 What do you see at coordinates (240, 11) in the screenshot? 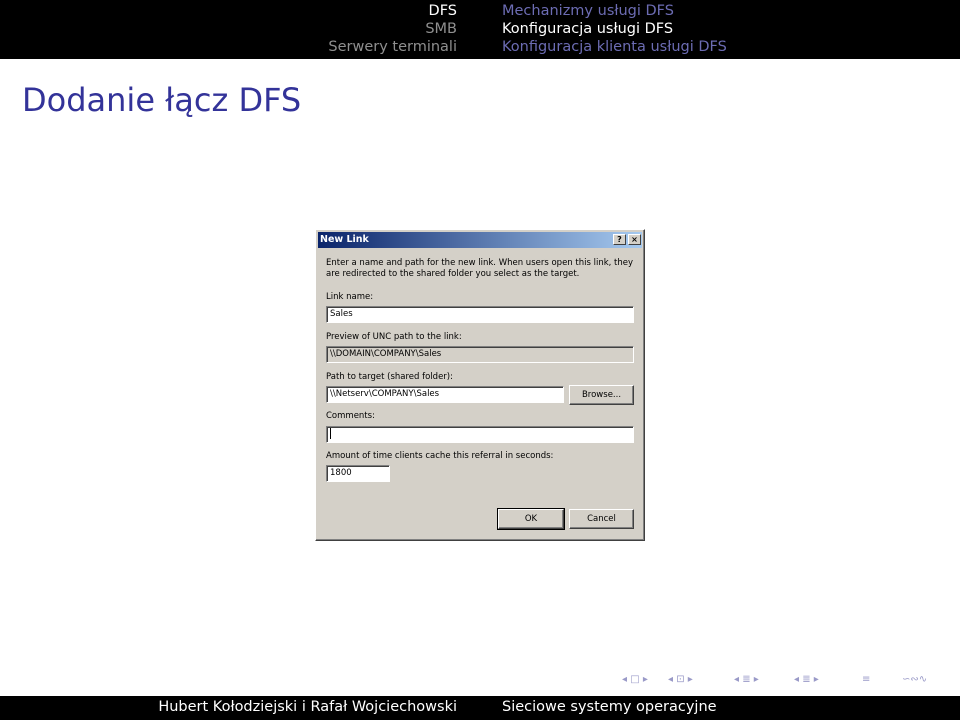
I see `nav-section-dfs: DFS` at bounding box center [240, 11].